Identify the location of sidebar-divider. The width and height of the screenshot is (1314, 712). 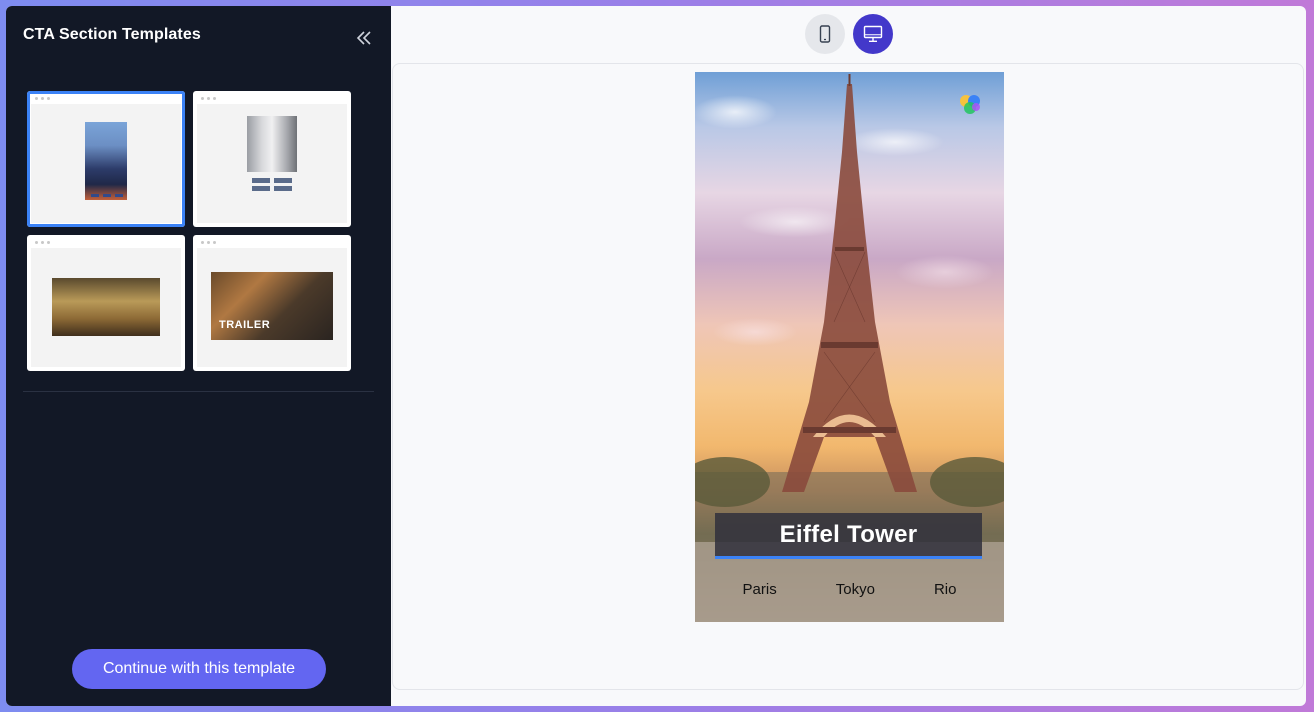
(198, 391).